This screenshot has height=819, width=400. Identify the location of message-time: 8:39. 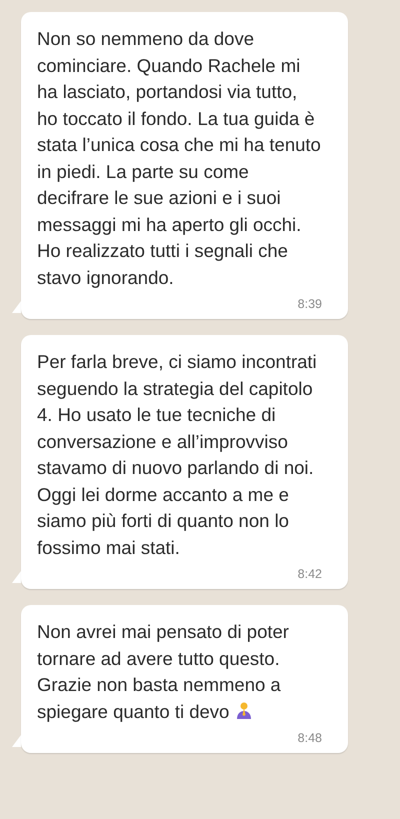
(310, 304).